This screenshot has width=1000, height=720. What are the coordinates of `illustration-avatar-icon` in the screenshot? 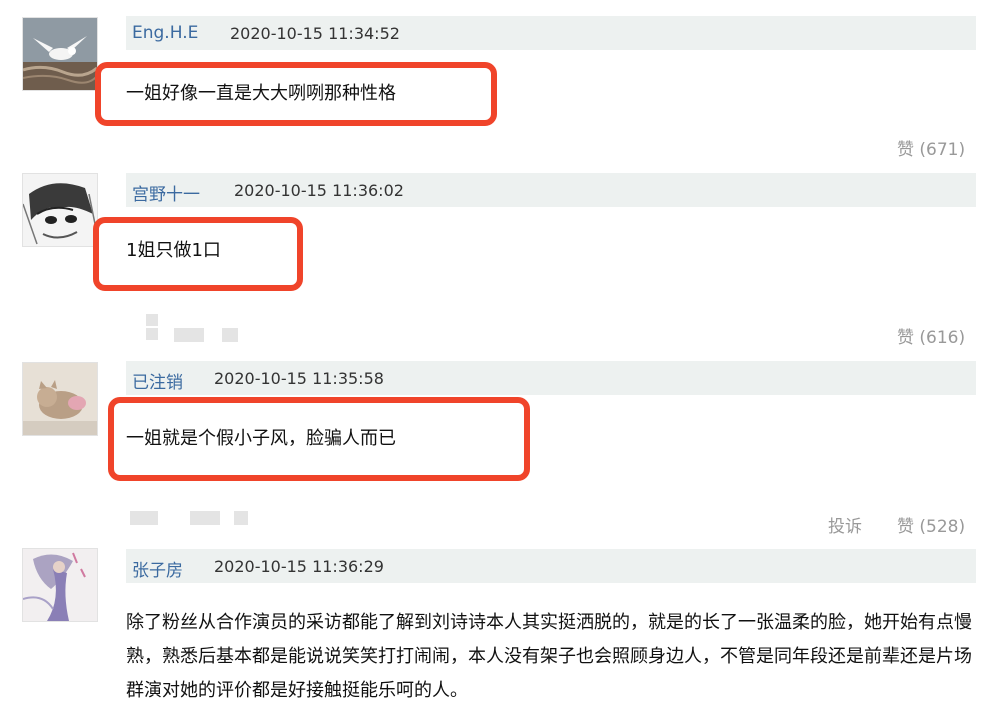 It's located at (60, 585).